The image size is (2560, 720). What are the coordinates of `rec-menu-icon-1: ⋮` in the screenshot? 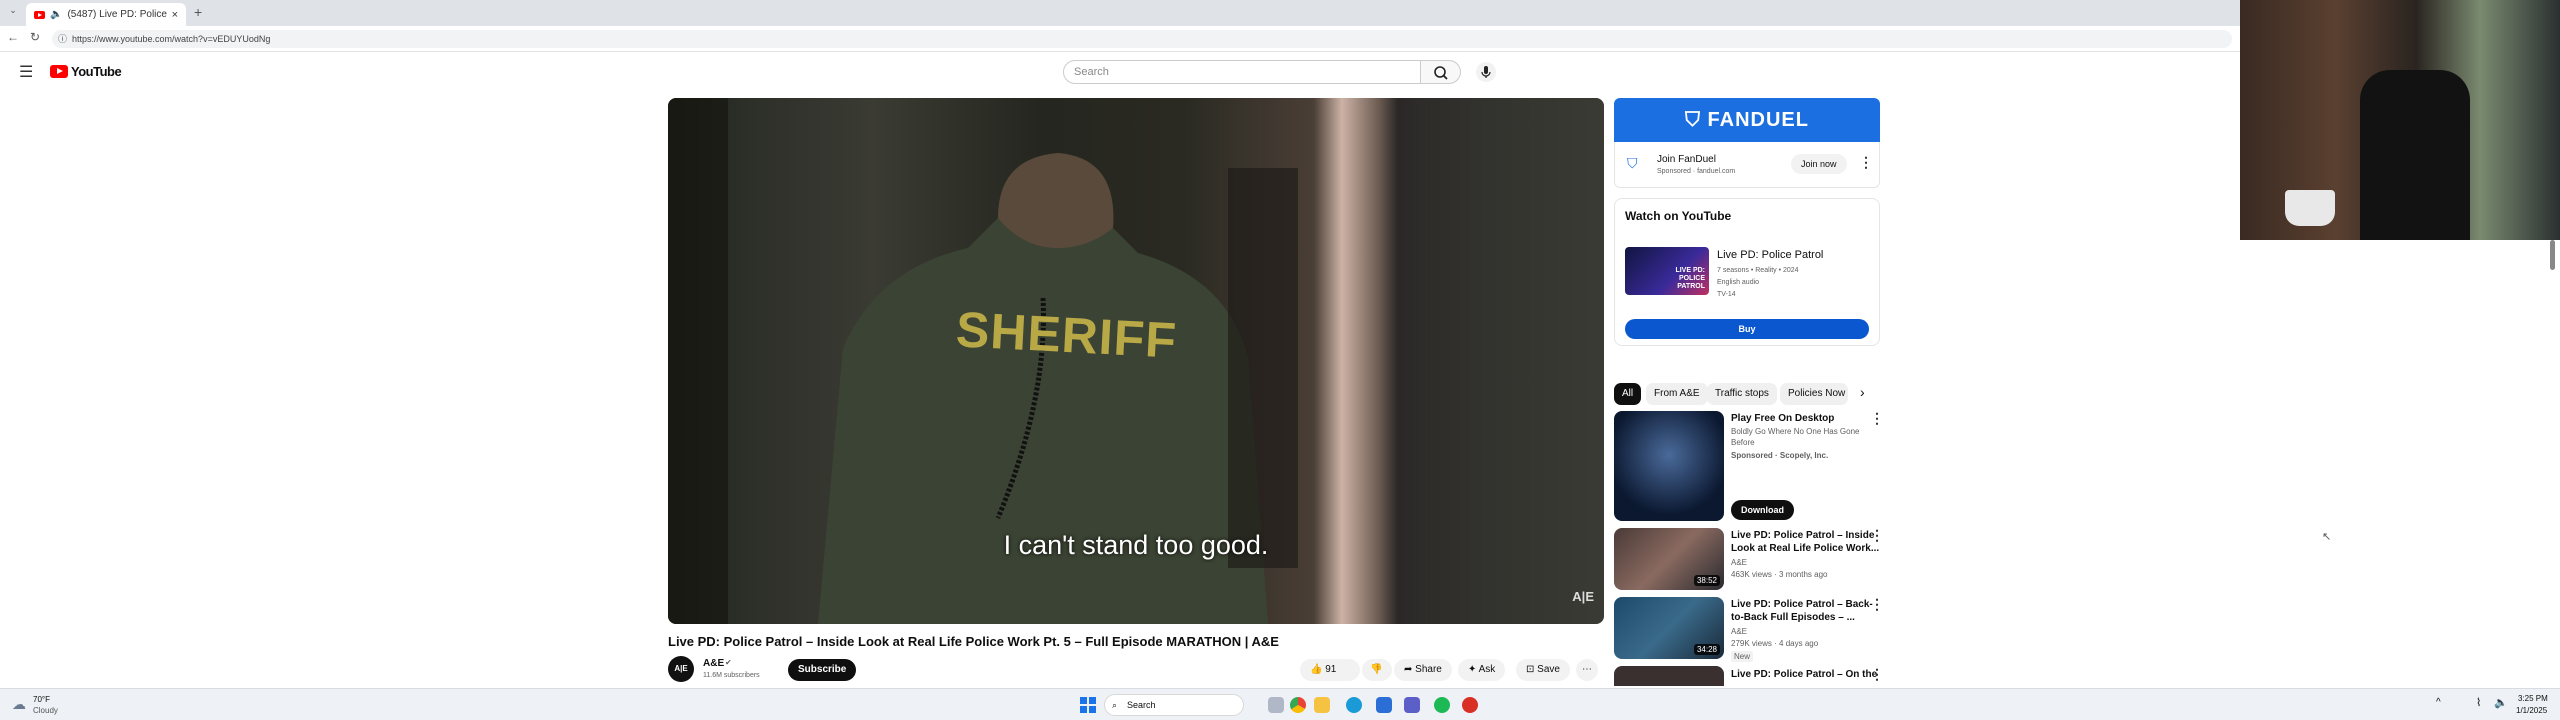 It's located at (1877, 535).